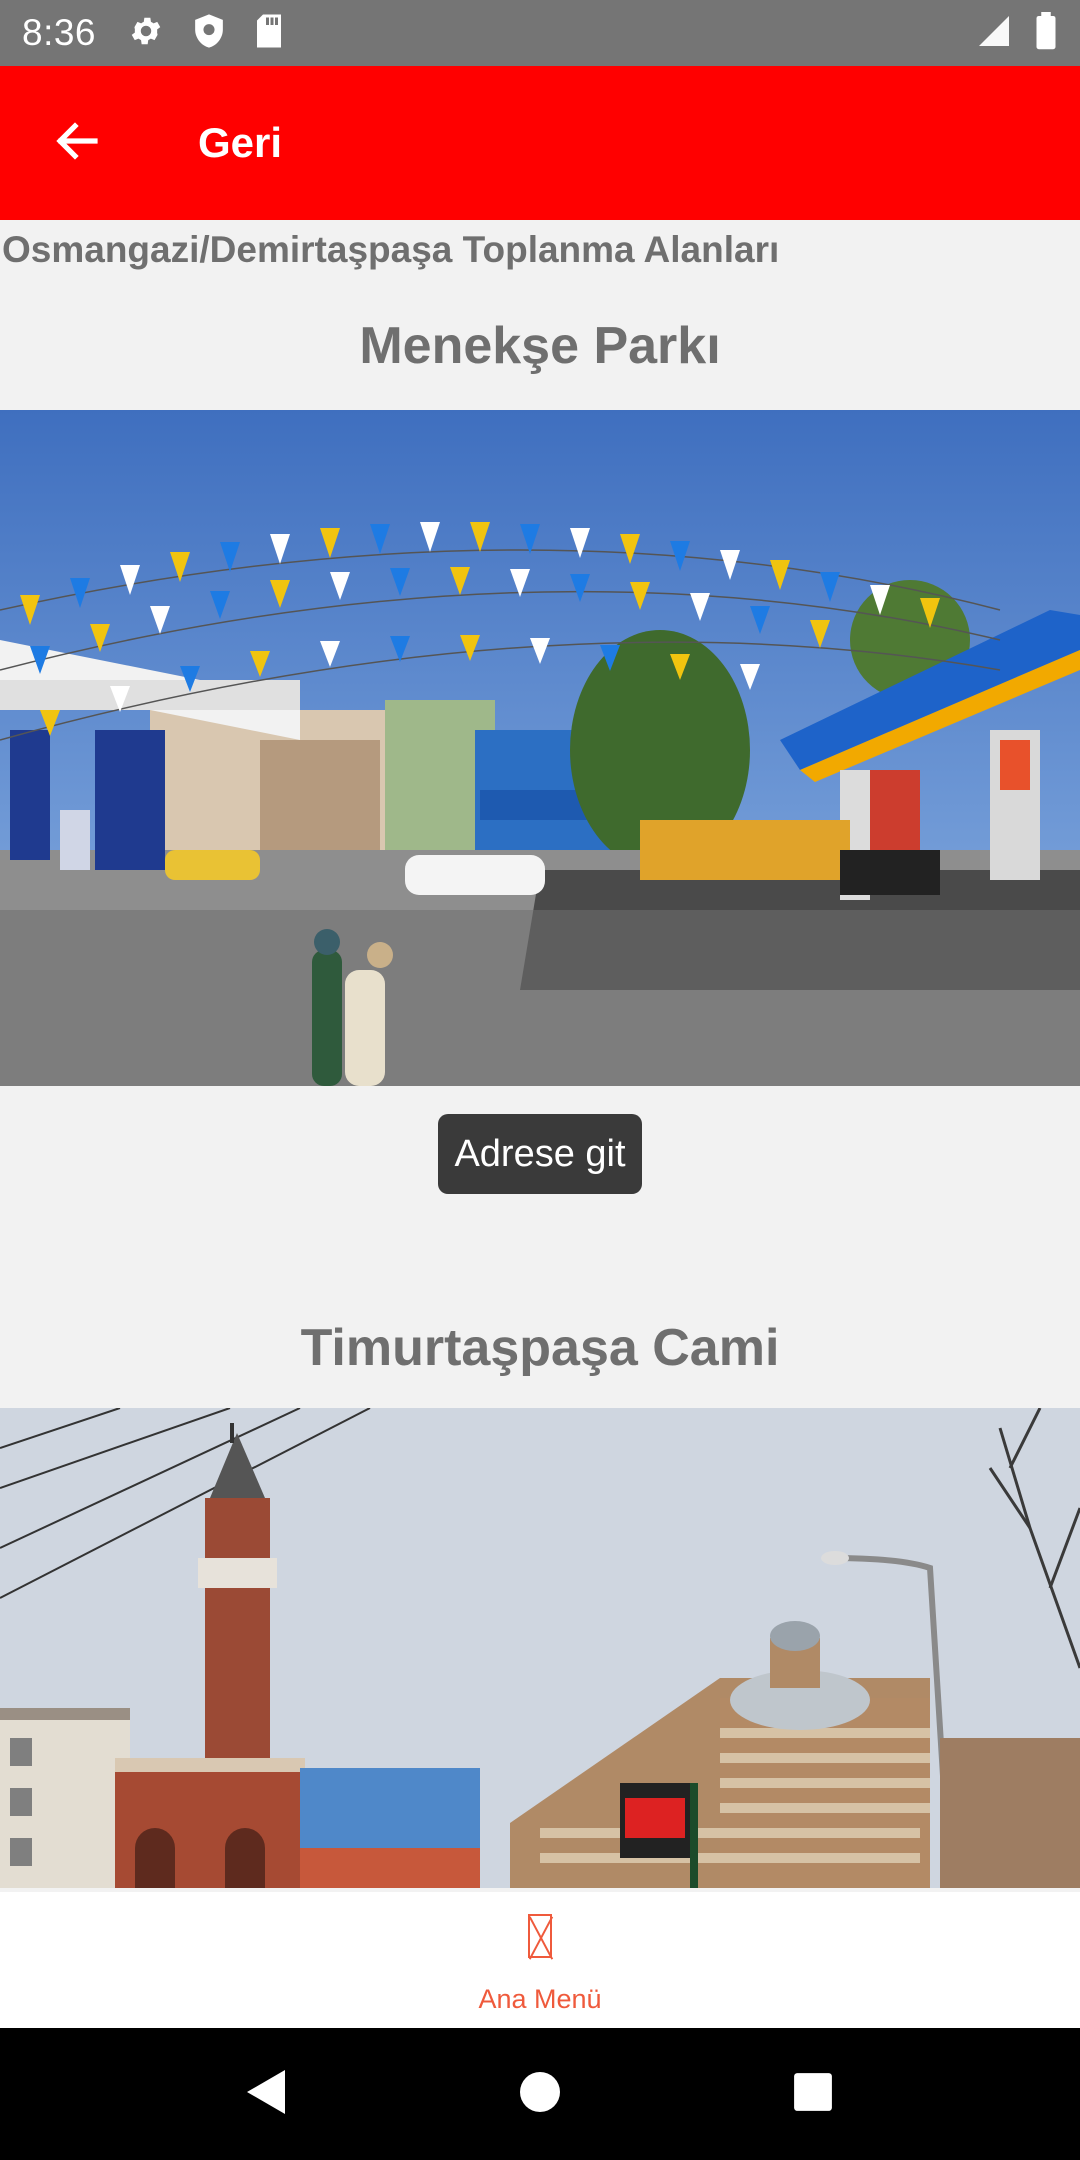 The height and width of the screenshot is (2160, 1080). I want to click on back-button, so click(77, 143).